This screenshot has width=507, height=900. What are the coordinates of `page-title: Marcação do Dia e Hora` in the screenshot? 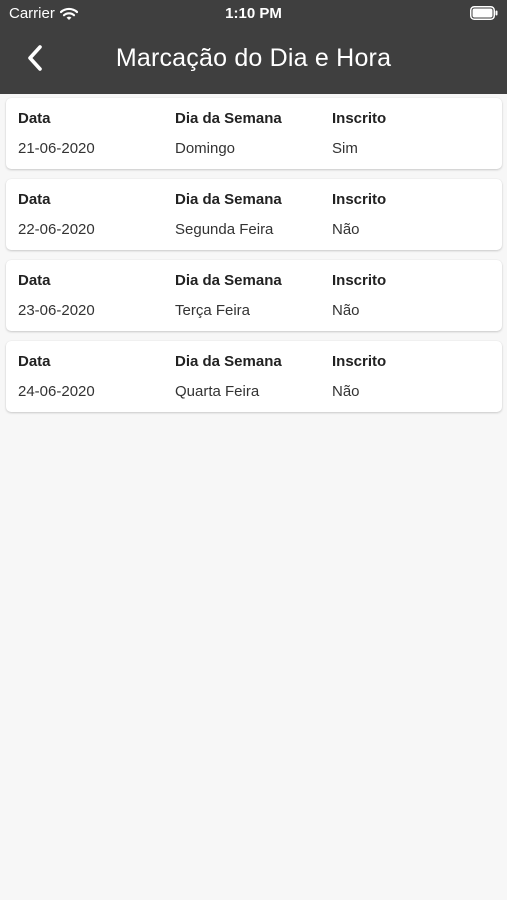 It's located at (253, 58).